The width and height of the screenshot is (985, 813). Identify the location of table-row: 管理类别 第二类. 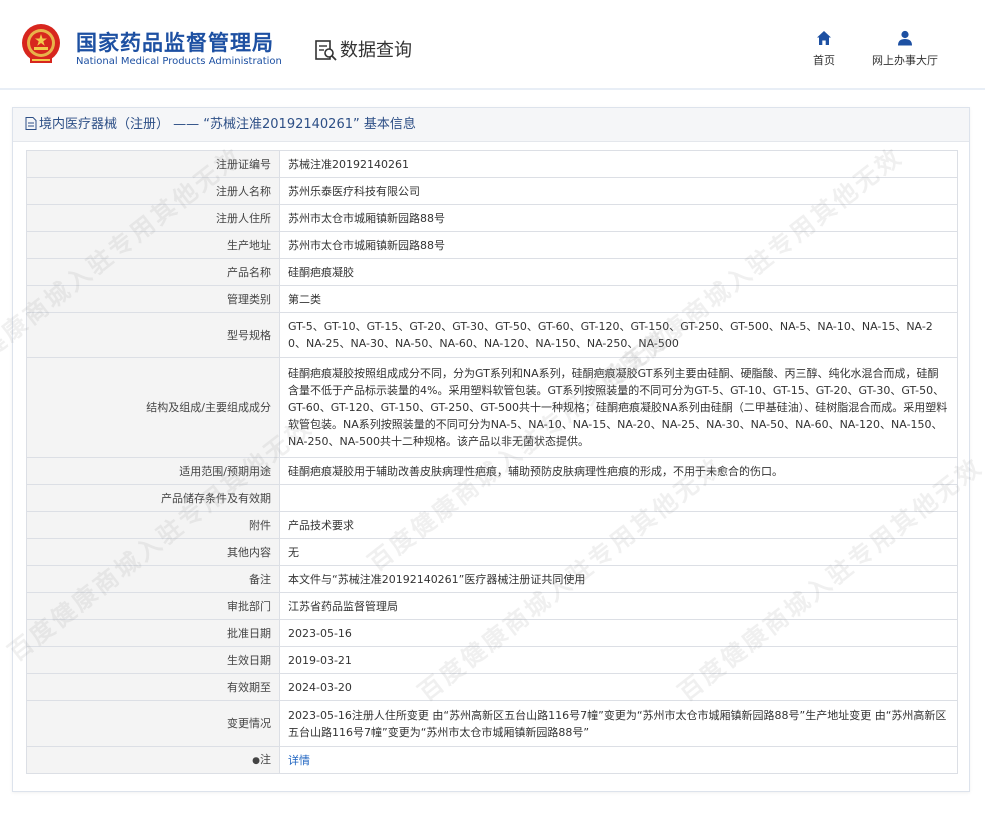
(492, 299).